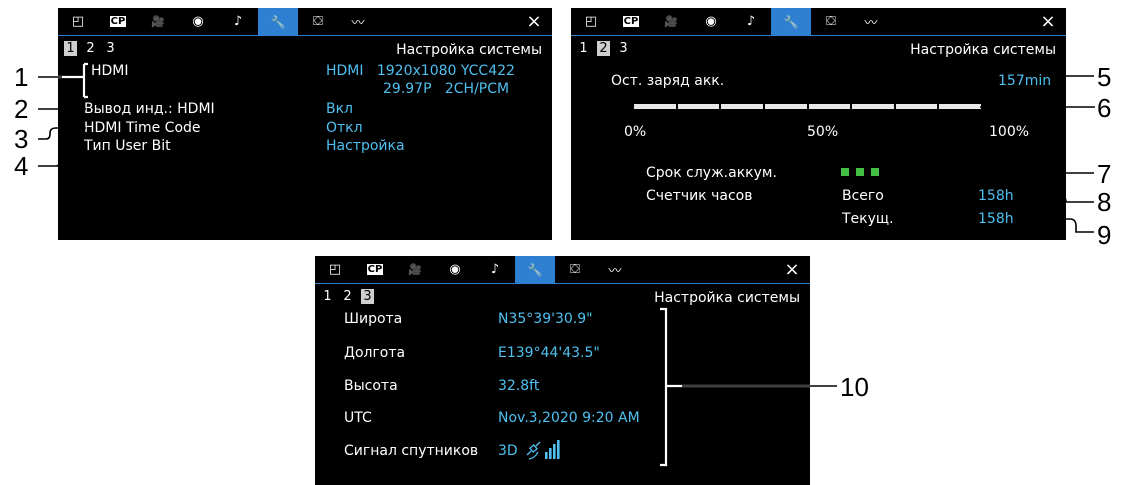 The width and height of the screenshot is (1125, 485). I want to click on callout-8: 8, so click(1104, 202).